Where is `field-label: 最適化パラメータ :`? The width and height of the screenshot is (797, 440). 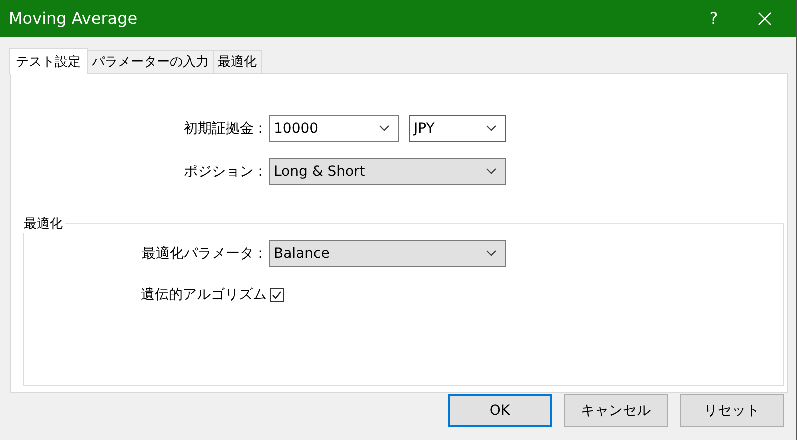
field-label: 最適化パラメータ : is located at coordinates (202, 253).